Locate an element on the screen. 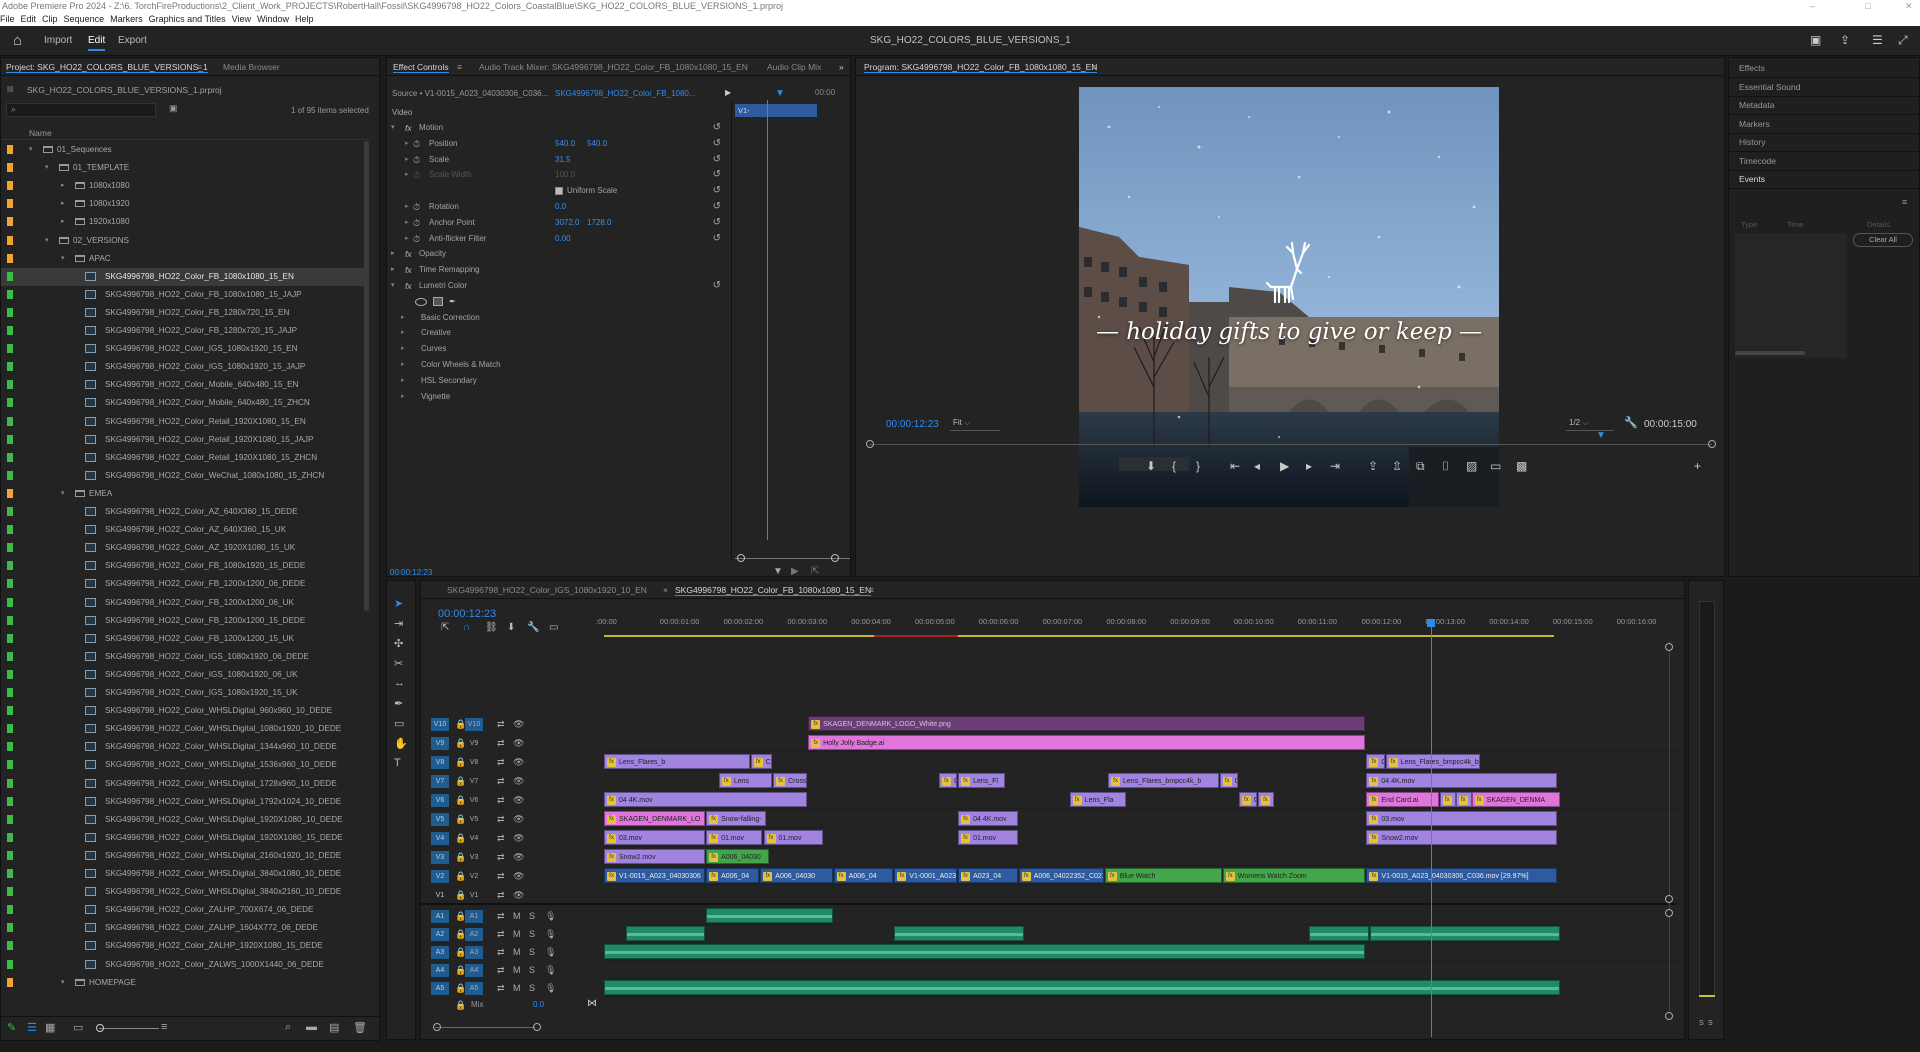 This screenshot has height=1052, width=1920. effect-section: ▾ fx Motion ↺ is located at coordinates (558, 128).